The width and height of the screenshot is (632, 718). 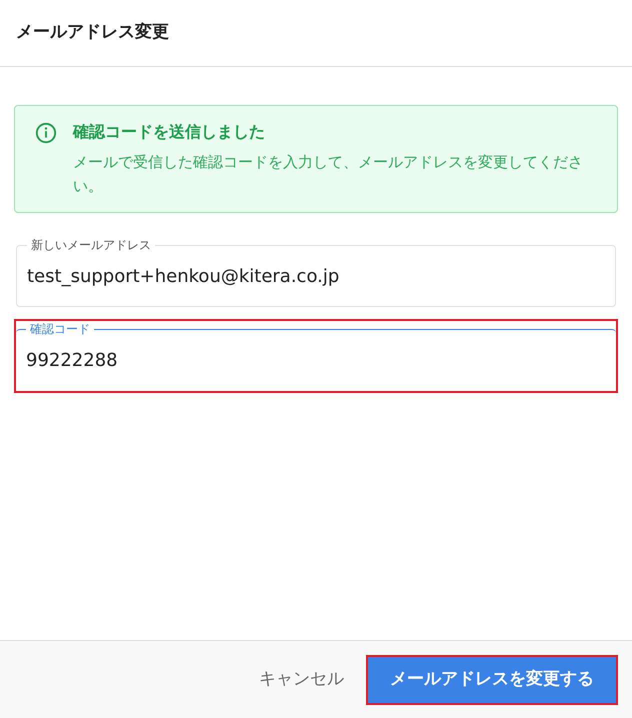 What do you see at coordinates (91, 245) in the screenshot?
I see `field-label: 新しいメールアドレス` at bounding box center [91, 245].